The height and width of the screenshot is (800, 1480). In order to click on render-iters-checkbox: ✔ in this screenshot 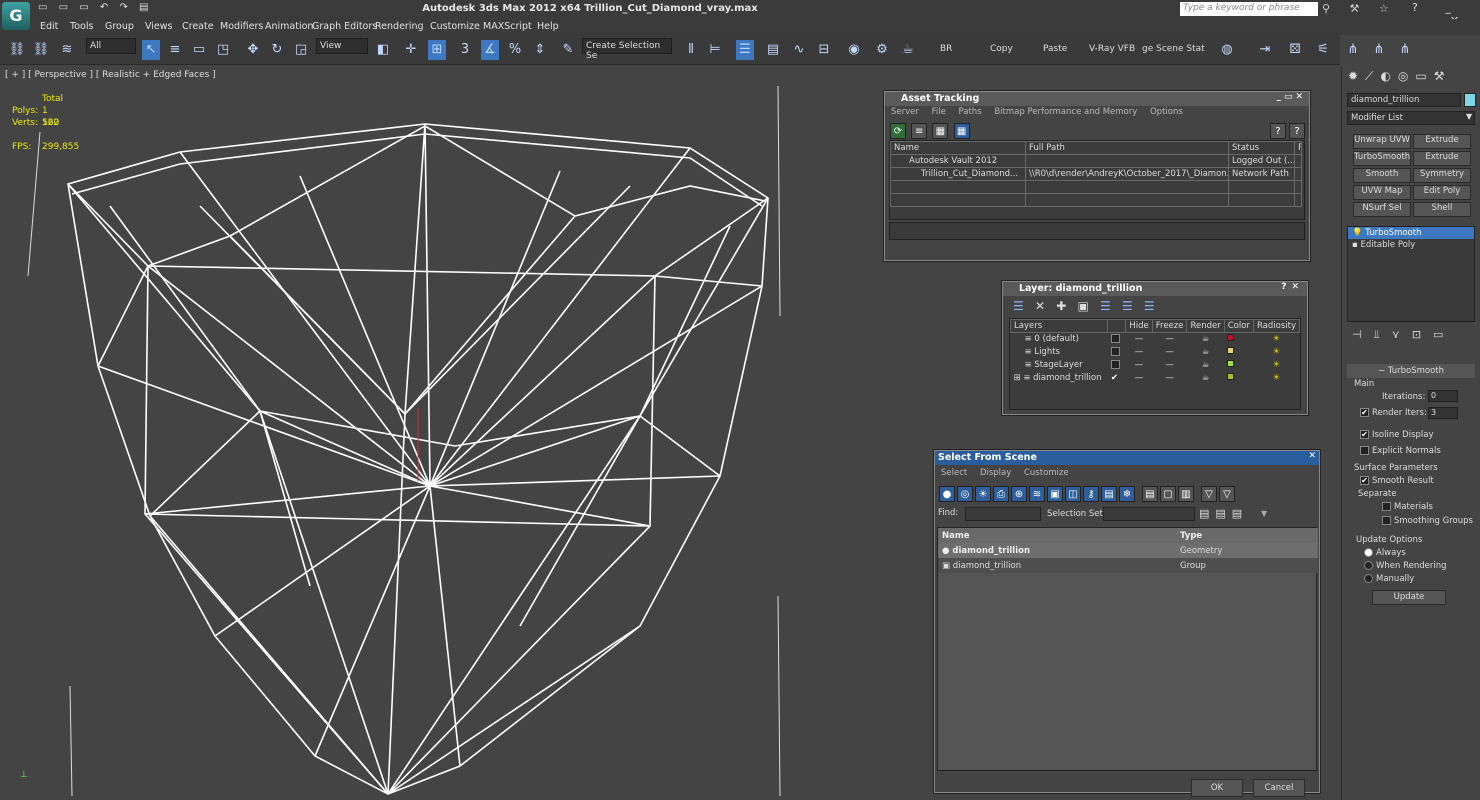, I will do `click(1364, 412)`.